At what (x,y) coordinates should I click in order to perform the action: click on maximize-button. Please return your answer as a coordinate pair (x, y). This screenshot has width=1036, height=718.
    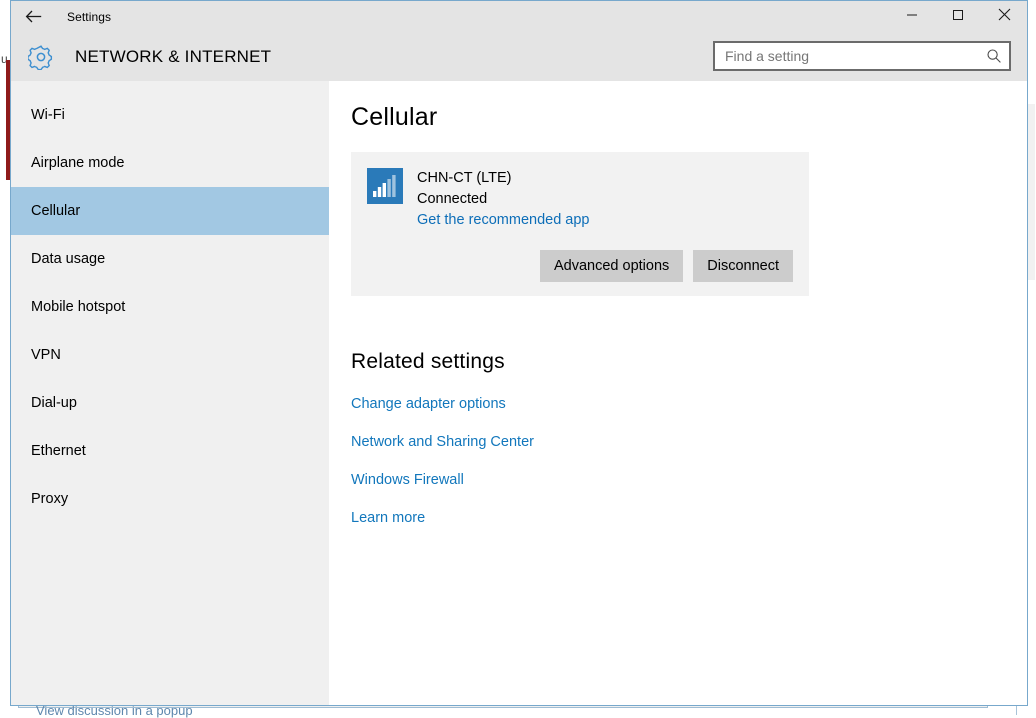
    Looking at the image, I should click on (958, 16).